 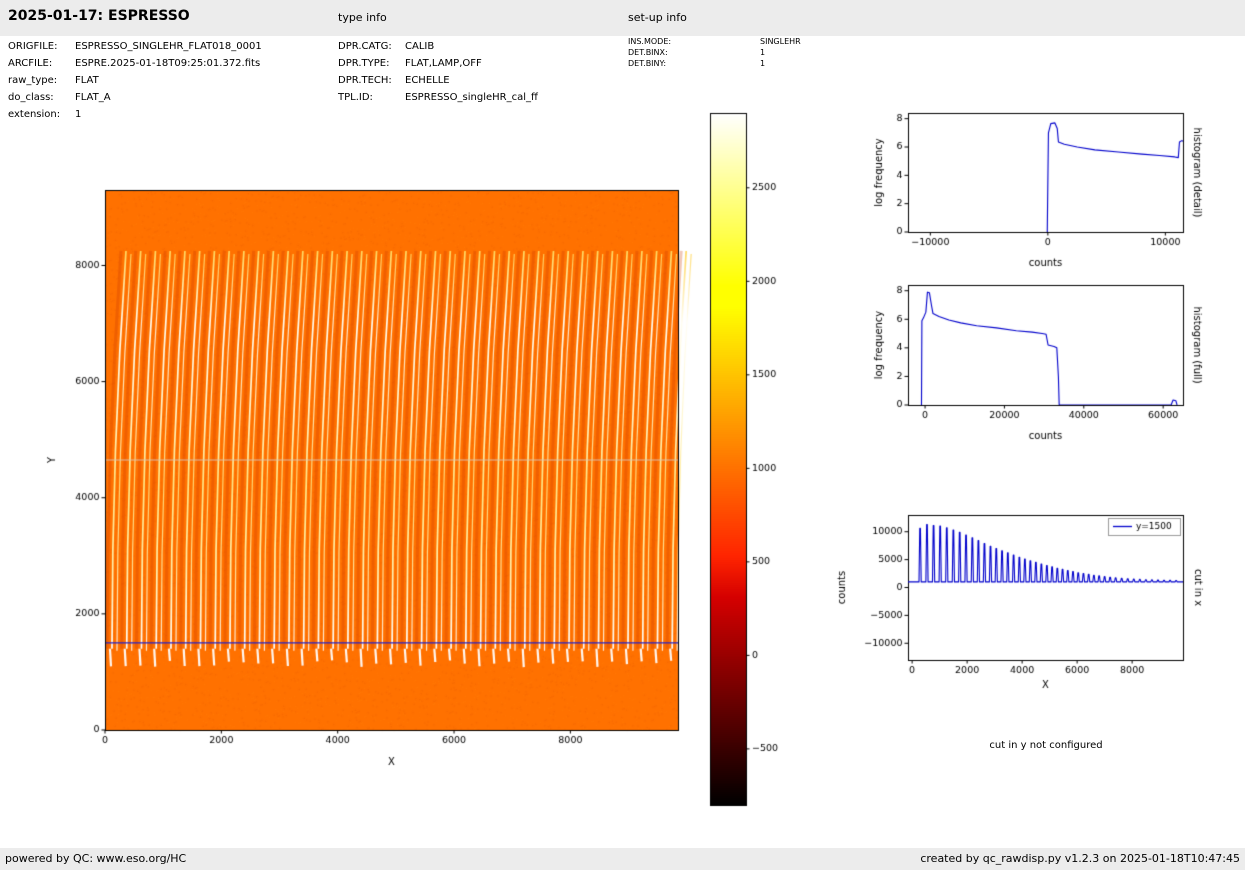 What do you see at coordinates (99, 16) in the screenshot?
I see `page-title: 2025-01-17: ESPRESSO` at bounding box center [99, 16].